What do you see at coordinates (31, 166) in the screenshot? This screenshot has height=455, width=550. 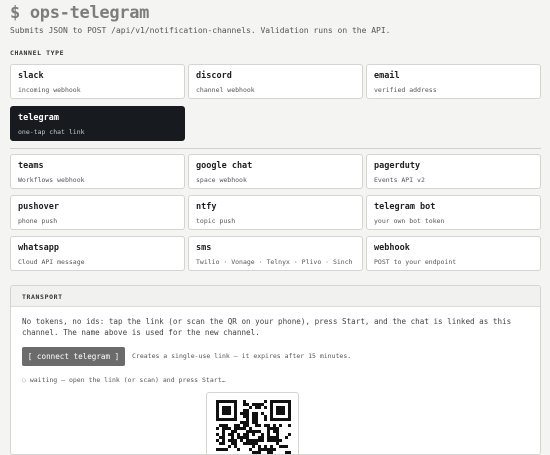 I see `channel-name: teams` at bounding box center [31, 166].